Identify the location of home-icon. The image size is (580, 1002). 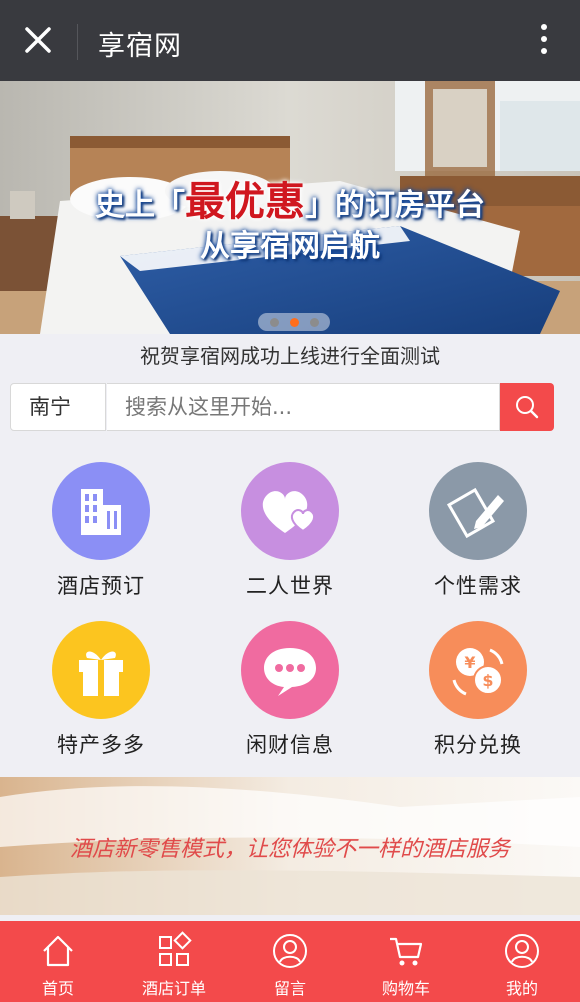
(58, 951).